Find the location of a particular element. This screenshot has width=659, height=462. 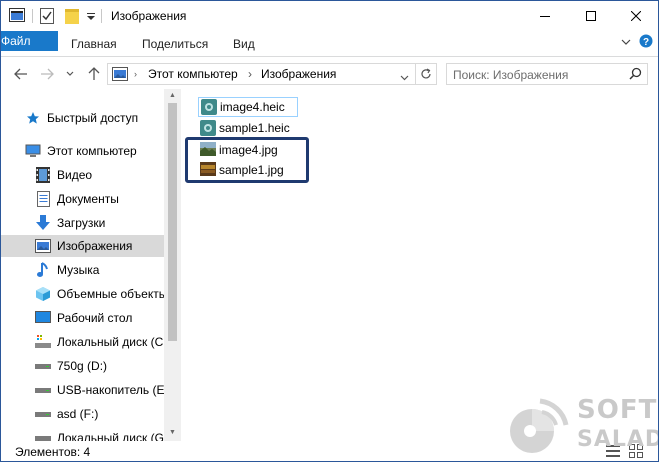

music-icon is located at coordinates (43, 270).